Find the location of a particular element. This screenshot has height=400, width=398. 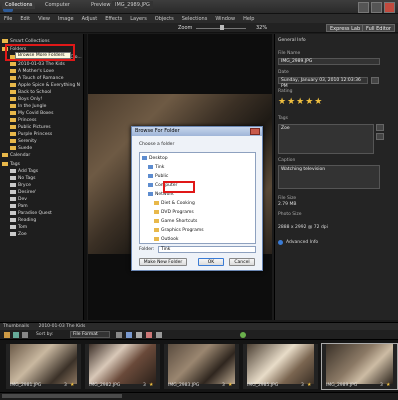

tag-item: Reading is located at coordinates (23, 220).